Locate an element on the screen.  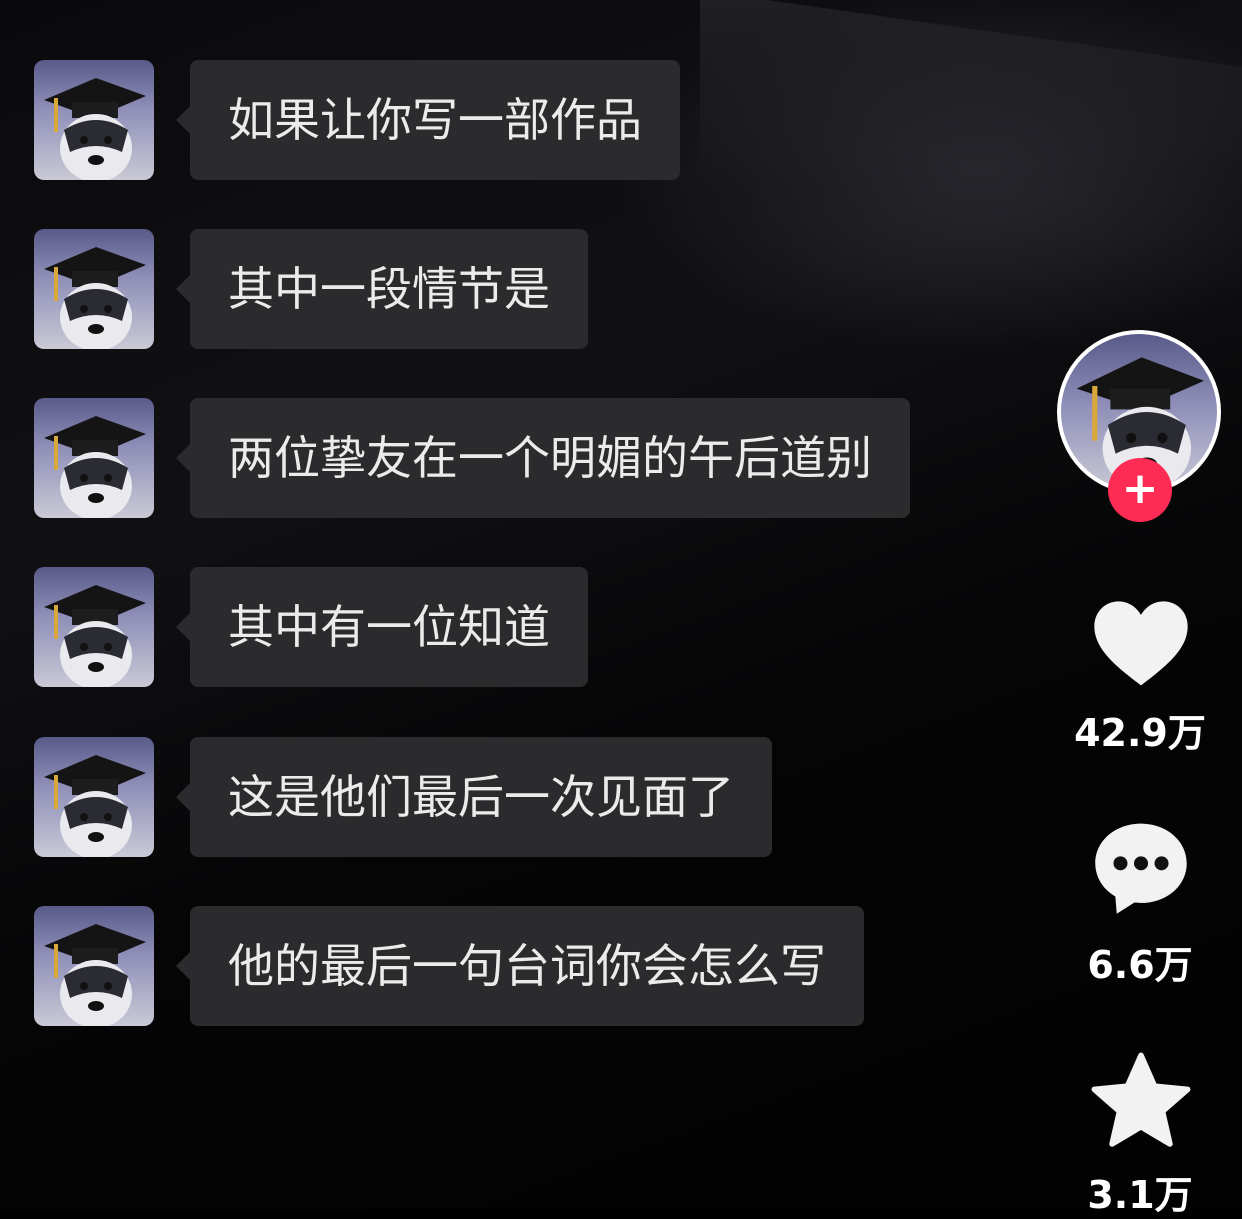
message-bubble: 其中一段情节是 is located at coordinates (382, 289).